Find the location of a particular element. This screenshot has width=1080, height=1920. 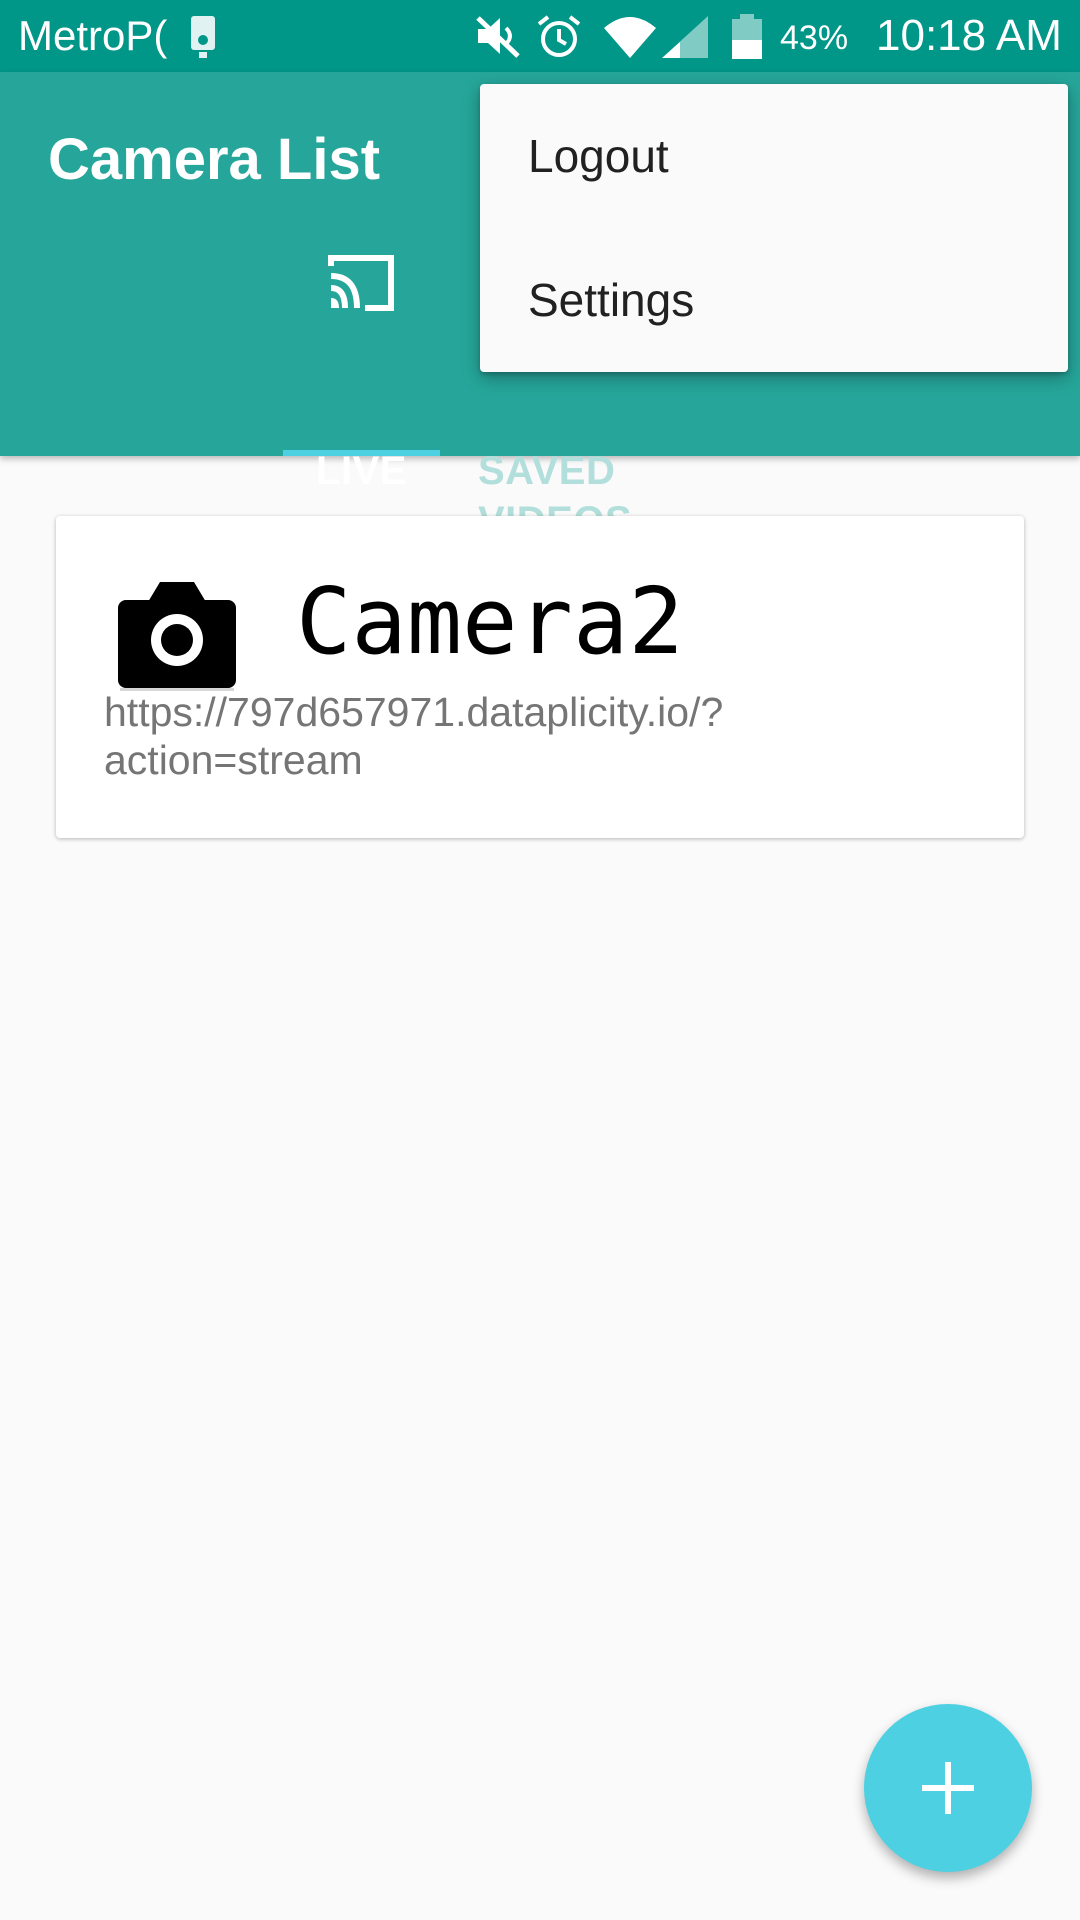

menu-item-label: Settings is located at coordinates (611, 300).